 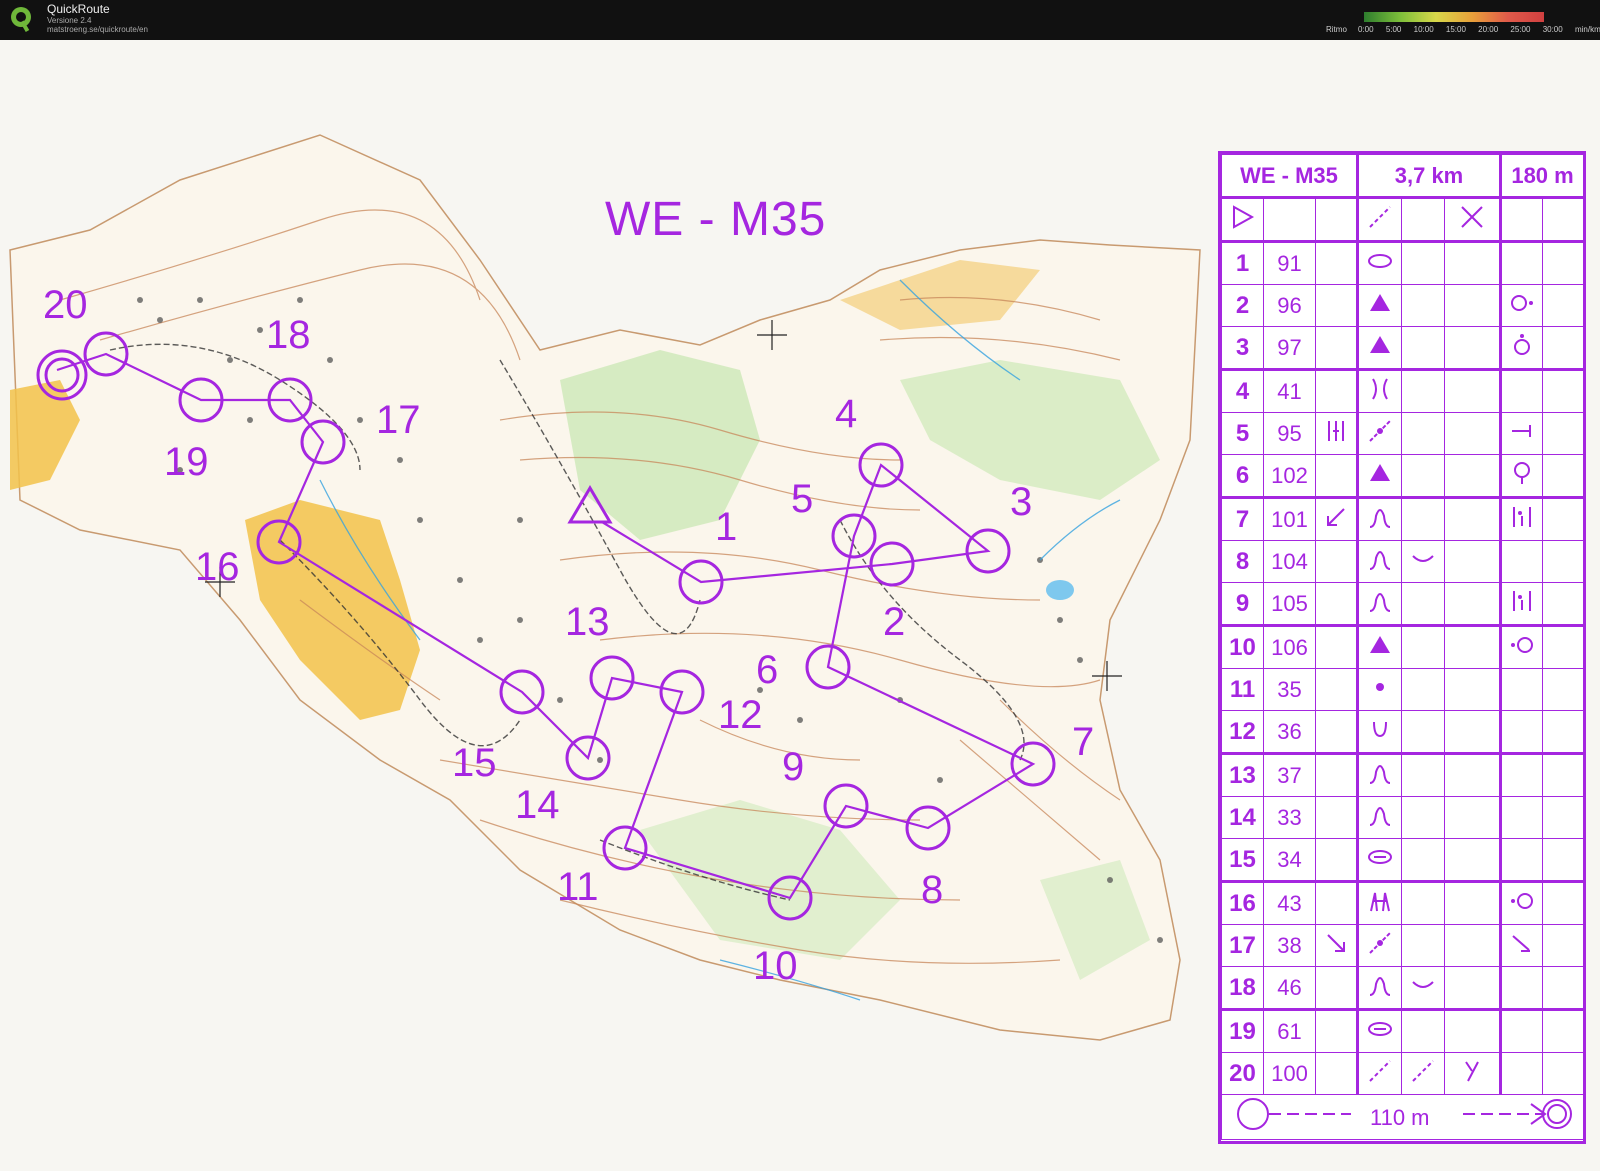 I want to click on control-description-row: 5 95, so click(x=1403, y=433).